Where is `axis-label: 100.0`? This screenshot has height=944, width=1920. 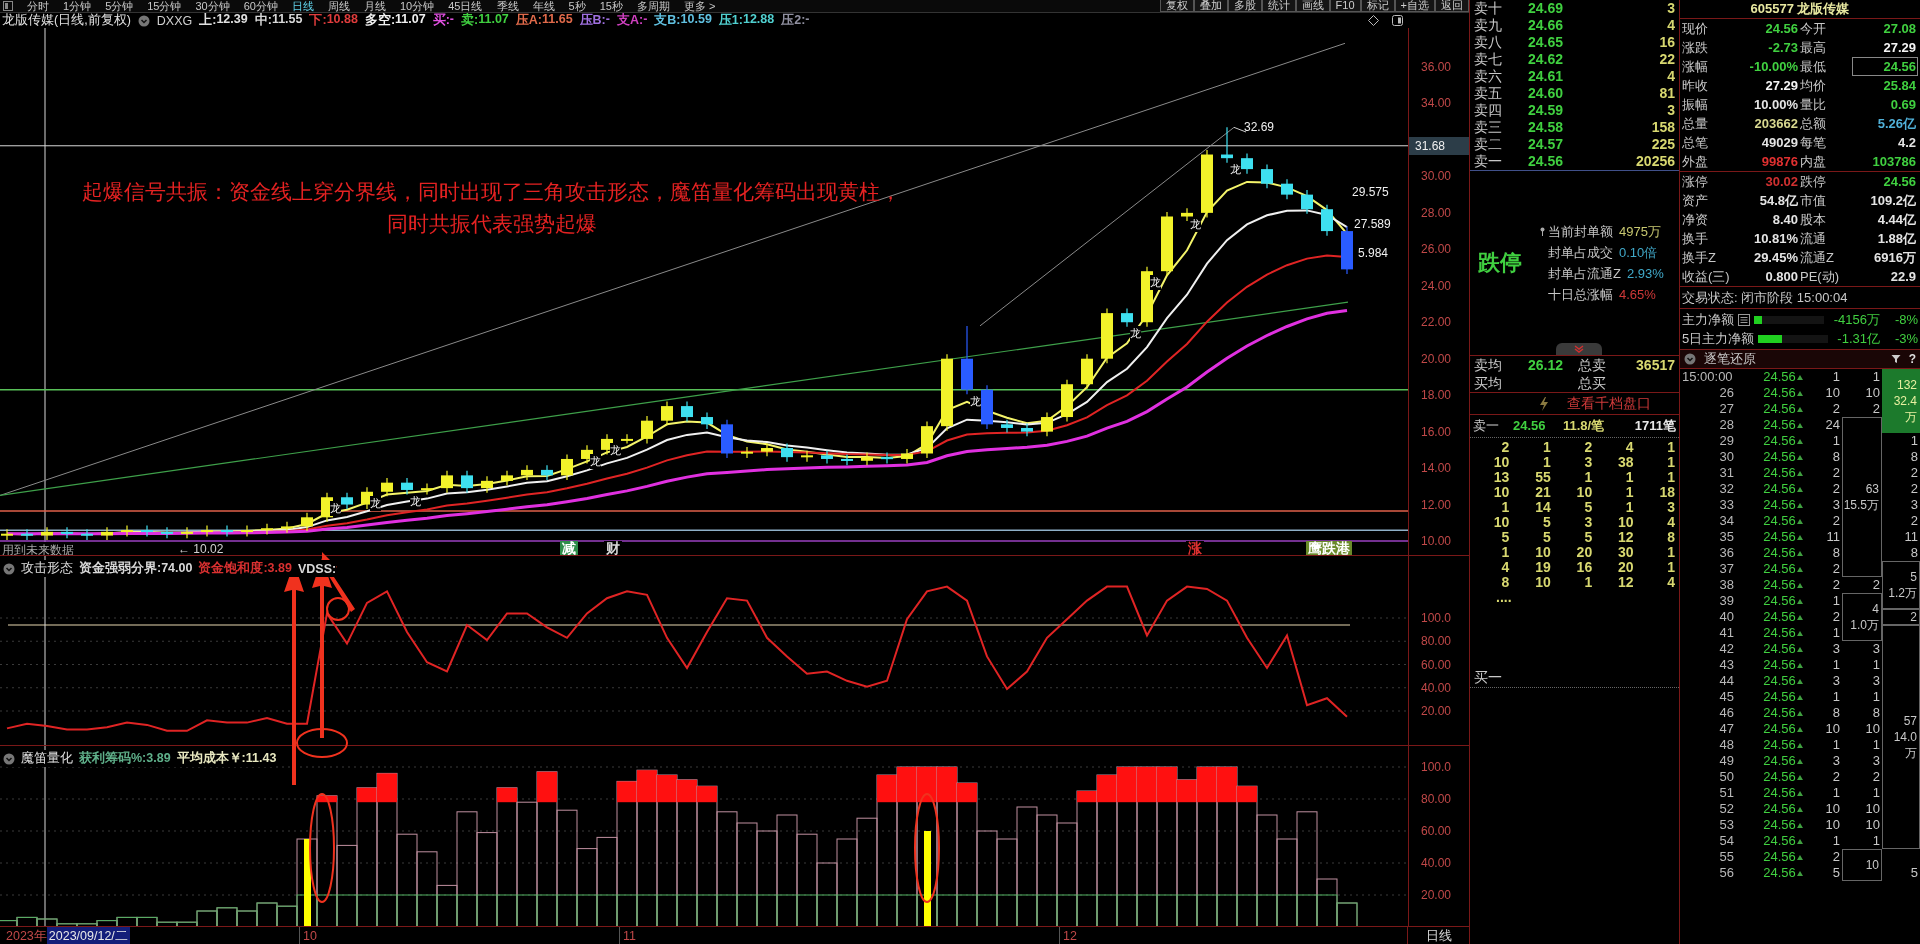 axis-label: 100.0 is located at coordinates (1436, 618).